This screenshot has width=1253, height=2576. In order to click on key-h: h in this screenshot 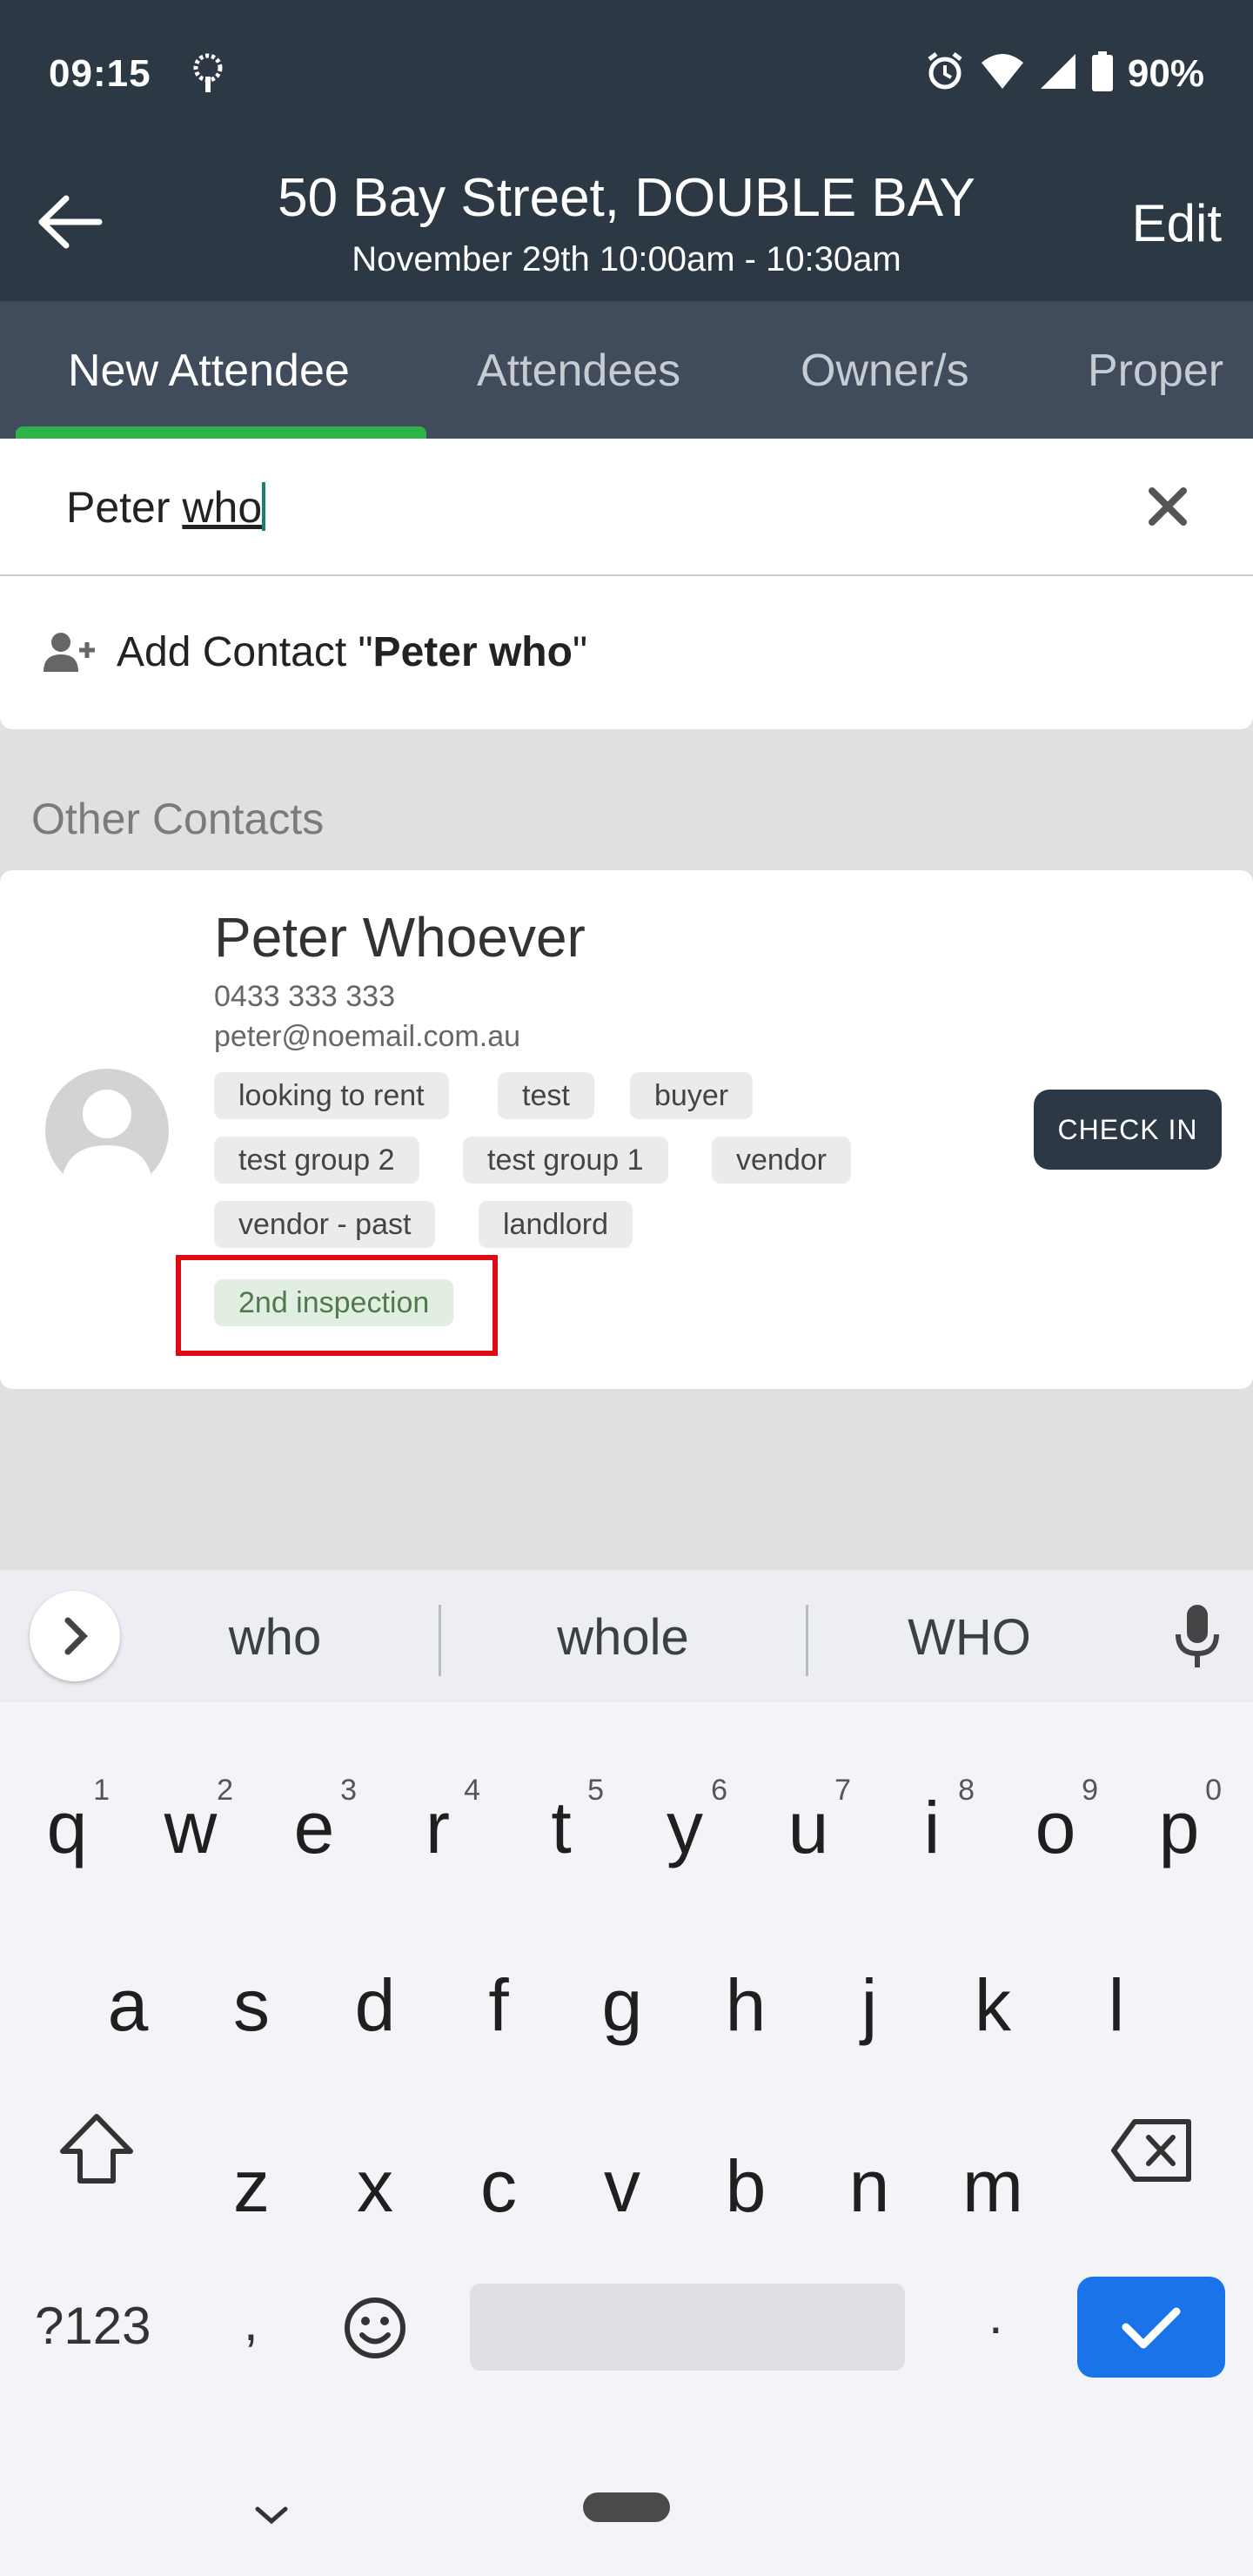, I will do `click(746, 2005)`.